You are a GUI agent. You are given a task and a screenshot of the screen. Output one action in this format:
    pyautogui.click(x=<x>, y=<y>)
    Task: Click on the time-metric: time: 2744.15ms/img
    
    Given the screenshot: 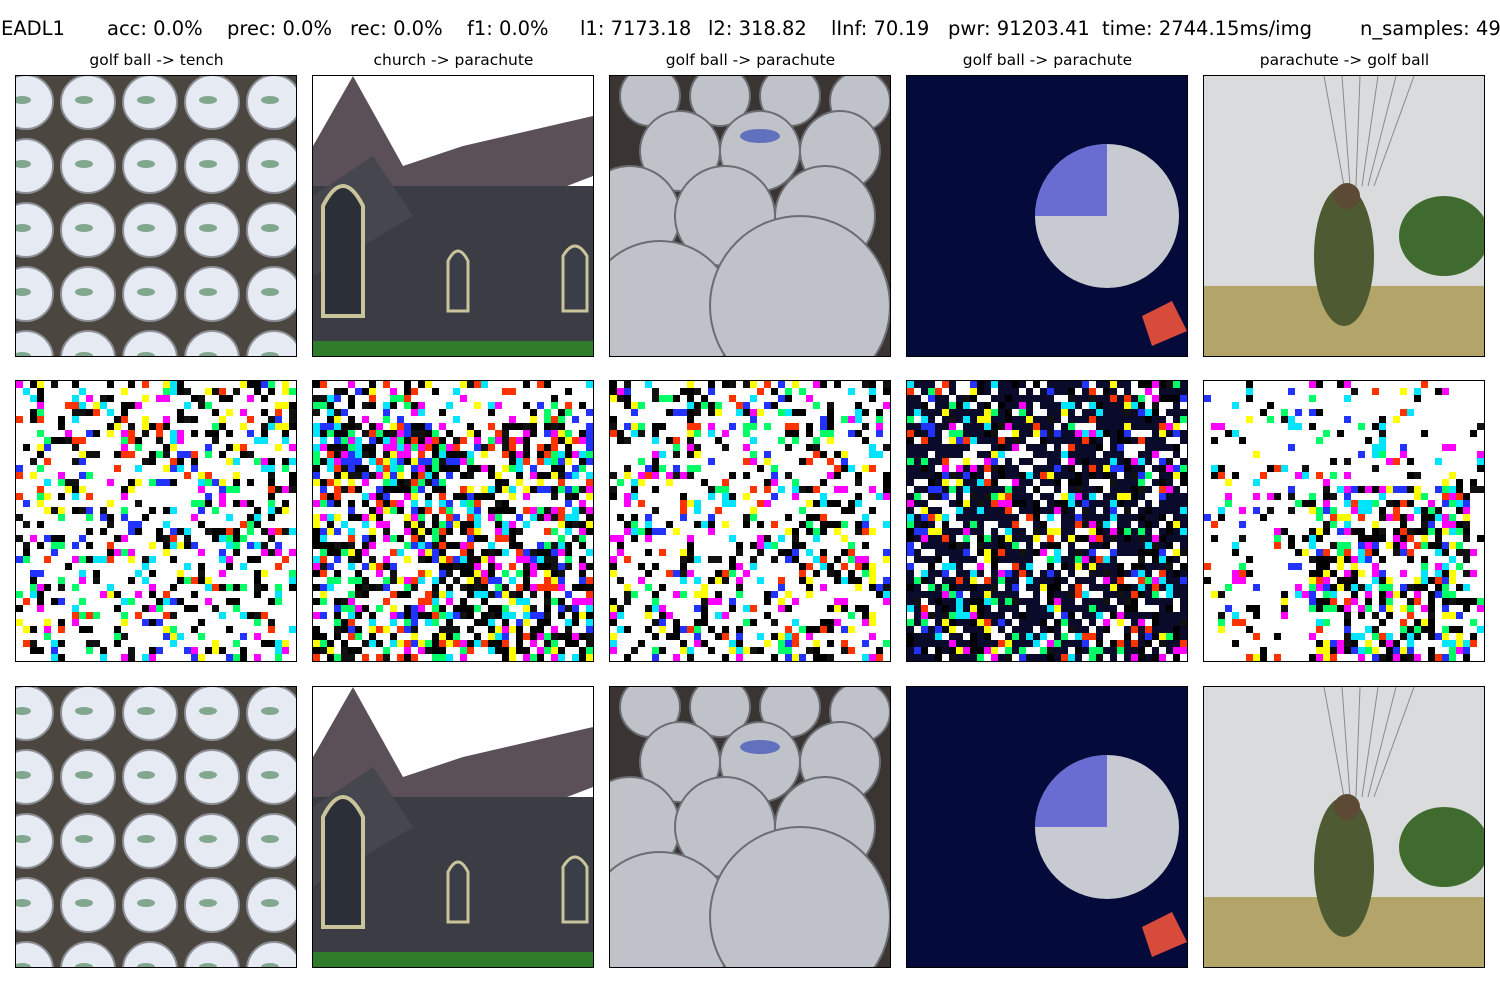 What is the action you would take?
    pyautogui.click(x=1207, y=28)
    